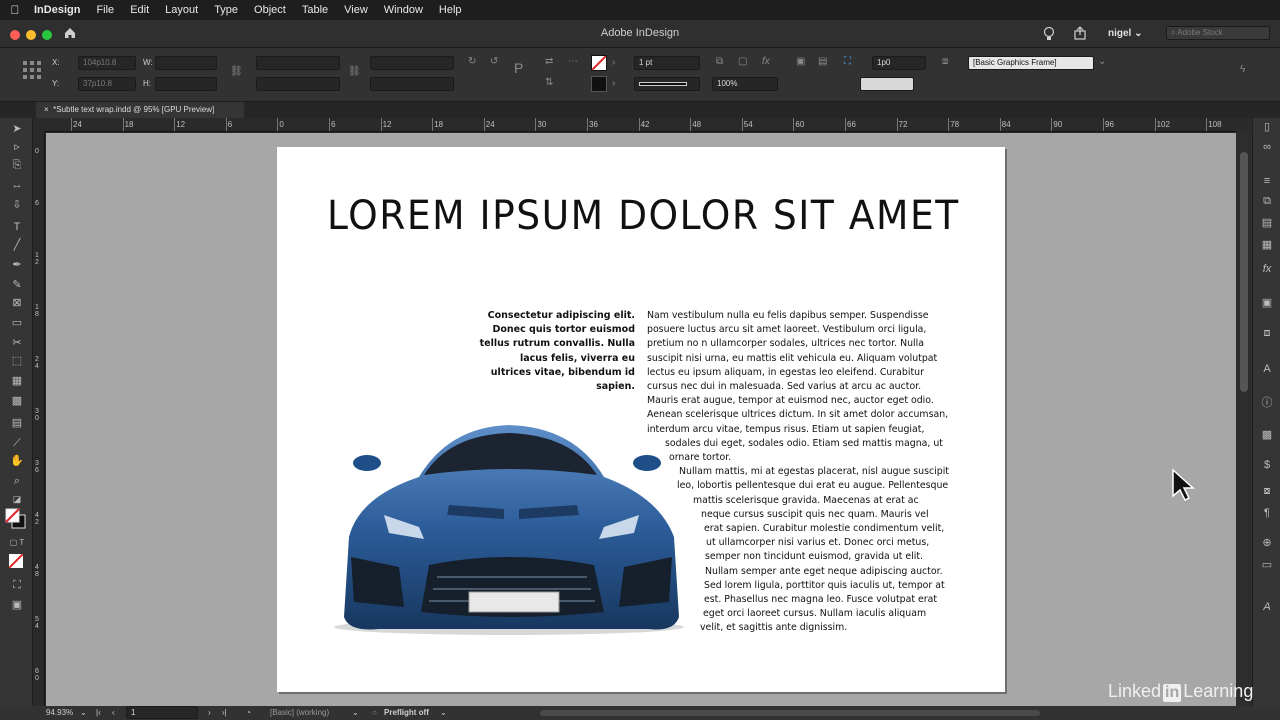 This screenshot has height=720, width=1280. What do you see at coordinates (315, 10) in the screenshot?
I see `menu-table: Table` at bounding box center [315, 10].